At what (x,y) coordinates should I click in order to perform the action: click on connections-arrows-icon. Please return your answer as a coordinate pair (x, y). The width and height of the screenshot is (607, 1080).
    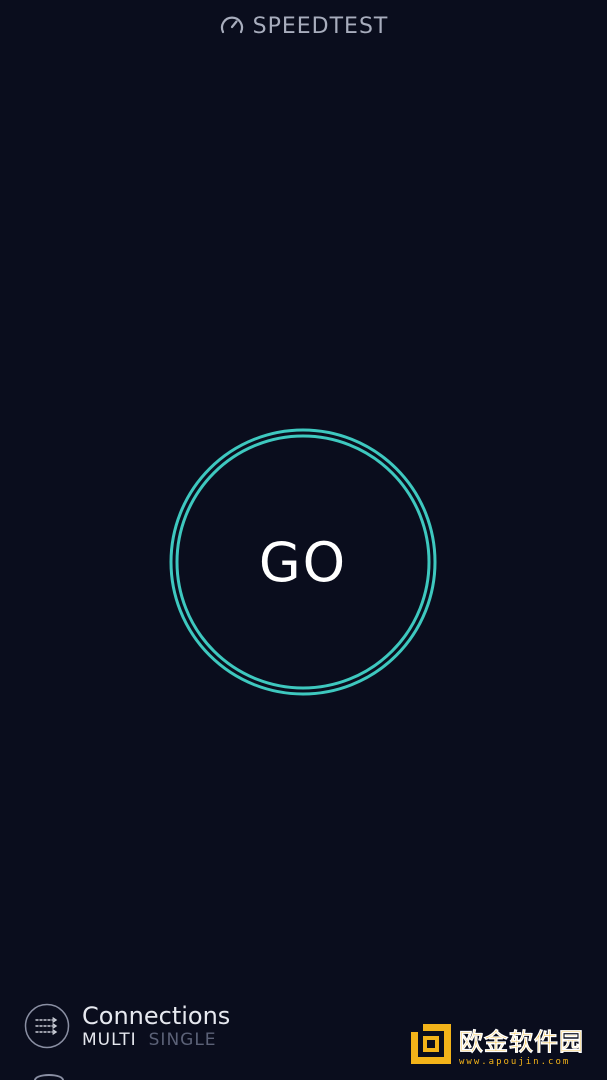
    Looking at the image, I should click on (47, 1026).